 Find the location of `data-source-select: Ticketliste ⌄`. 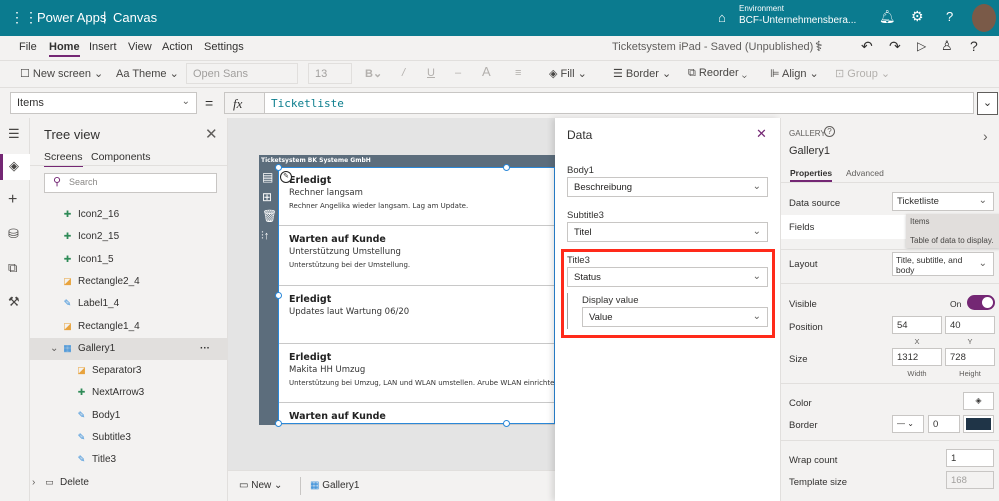

data-source-select: Ticketliste ⌄ is located at coordinates (943, 201).